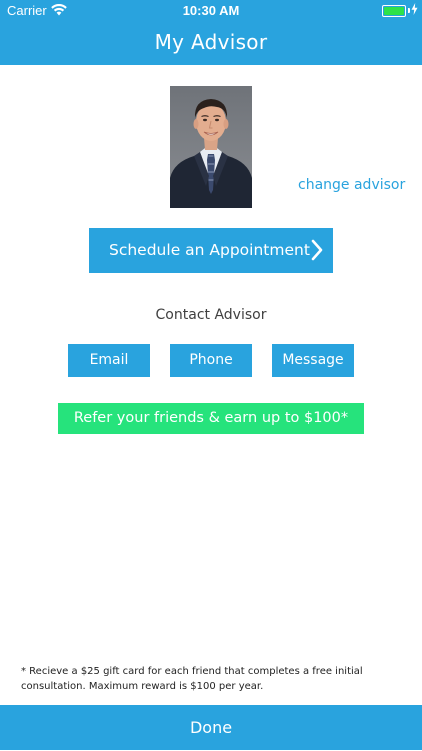  Describe the element at coordinates (211, 42) in the screenshot. I see `page-title: My Advisor` at that location.